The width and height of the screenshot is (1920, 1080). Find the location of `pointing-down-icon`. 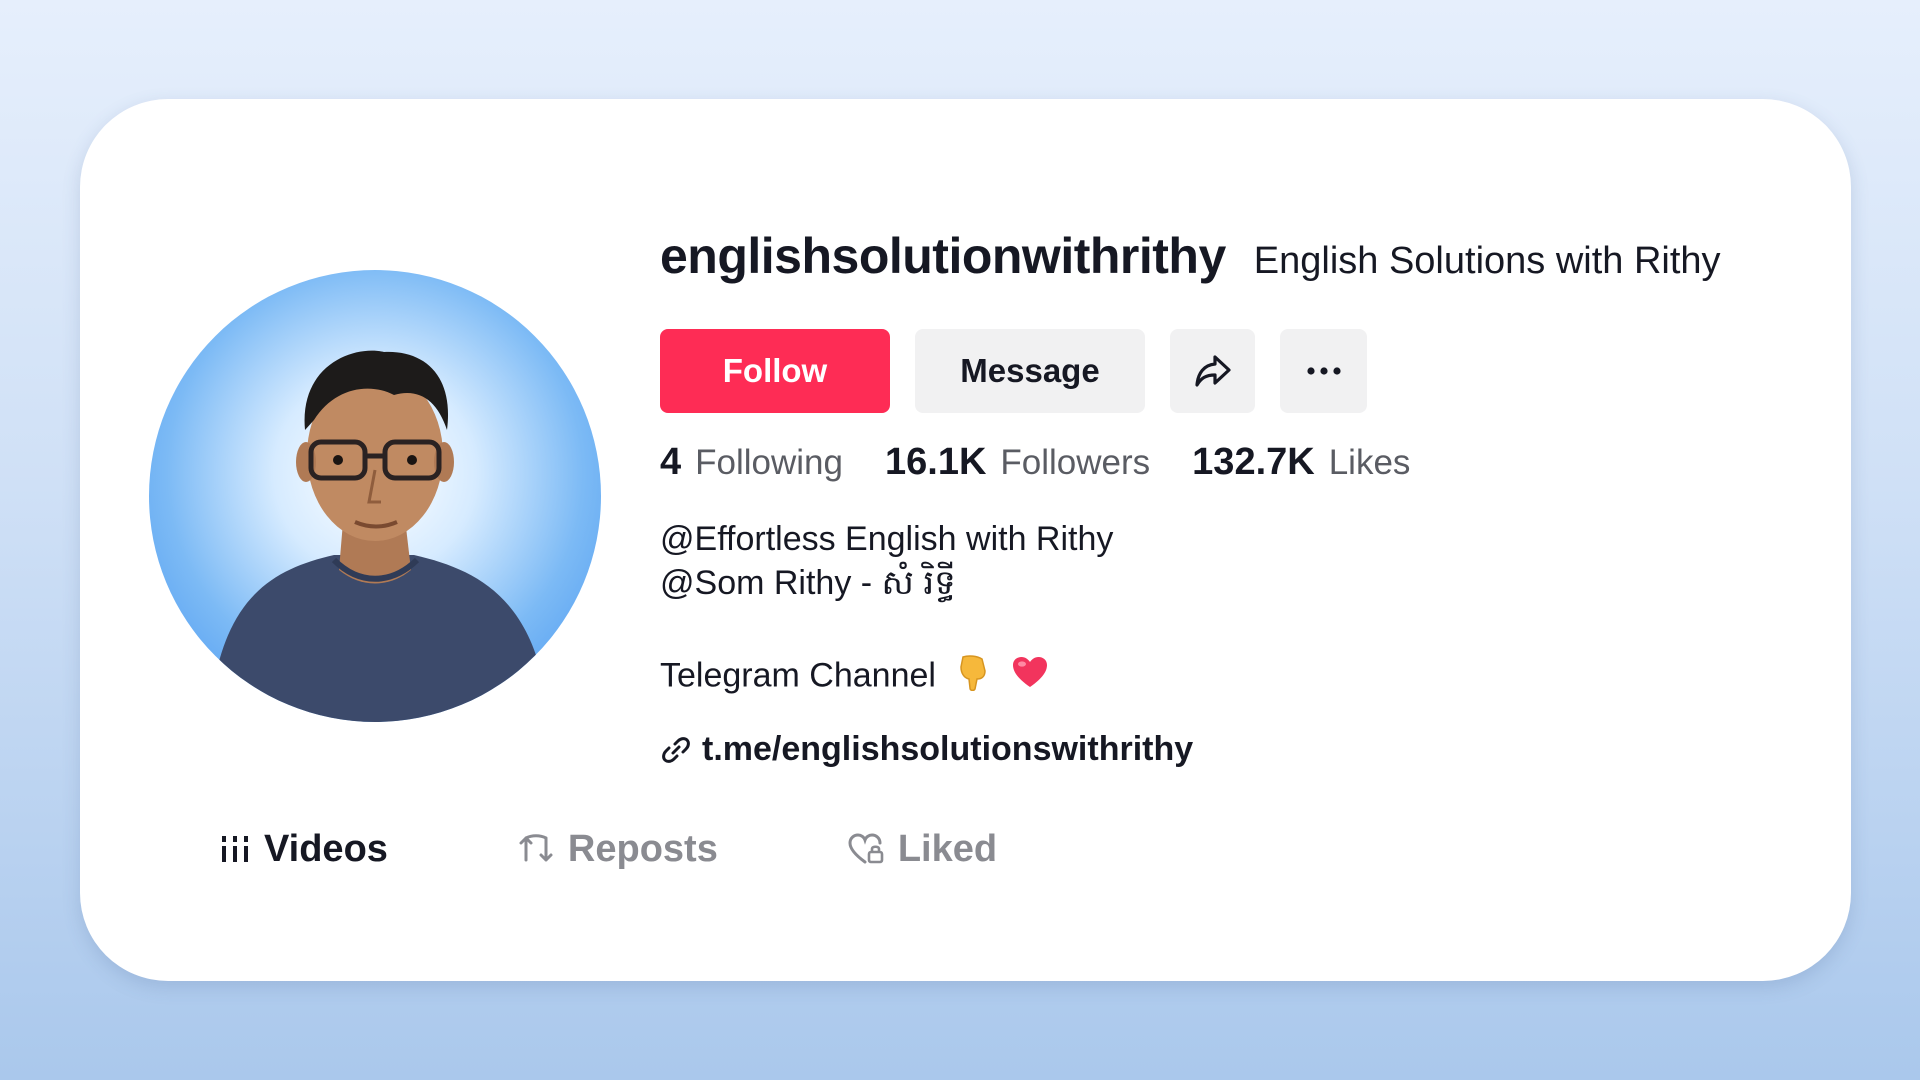

pointing-down-icon is located at coordinates (973, 677).